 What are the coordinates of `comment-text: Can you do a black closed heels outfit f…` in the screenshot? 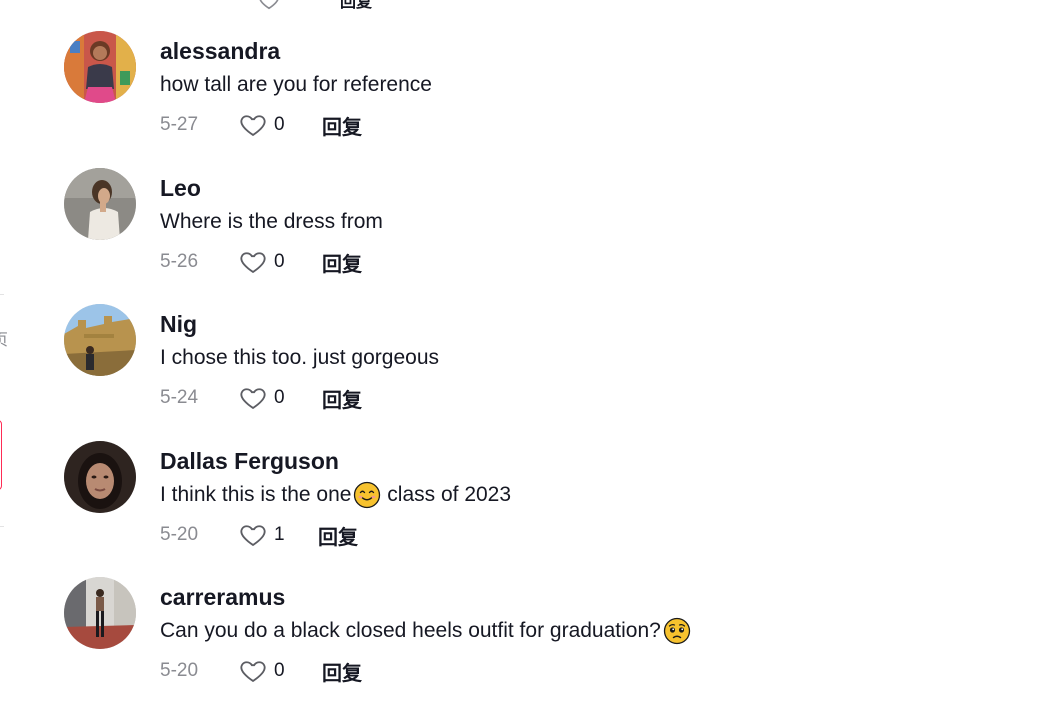 It's located at (425, 631).